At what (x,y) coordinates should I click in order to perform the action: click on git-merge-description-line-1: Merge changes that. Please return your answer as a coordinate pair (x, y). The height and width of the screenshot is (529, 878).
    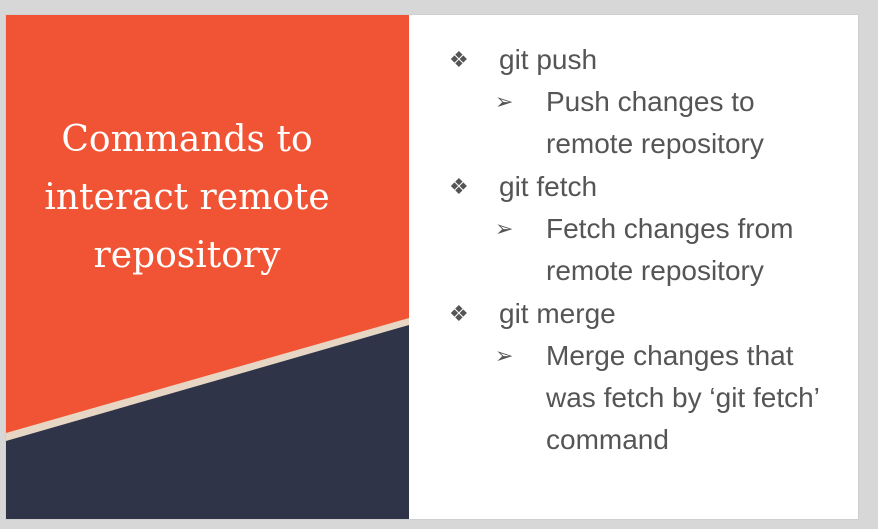
    Looking at the image, I should click on (670, 355).